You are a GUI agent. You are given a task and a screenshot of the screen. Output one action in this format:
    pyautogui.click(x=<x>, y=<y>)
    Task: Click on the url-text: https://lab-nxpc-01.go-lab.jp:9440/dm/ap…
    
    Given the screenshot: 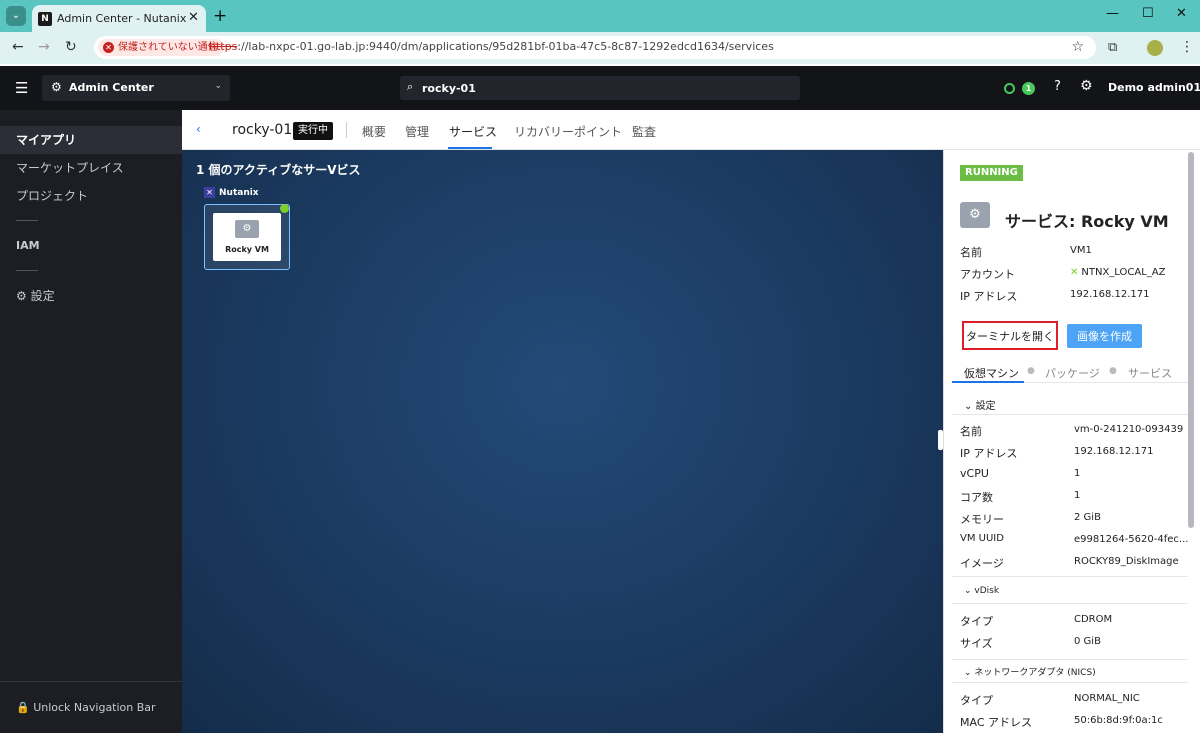 What is the action you would take?
    pyautogui.click(x=491, y=46)
    